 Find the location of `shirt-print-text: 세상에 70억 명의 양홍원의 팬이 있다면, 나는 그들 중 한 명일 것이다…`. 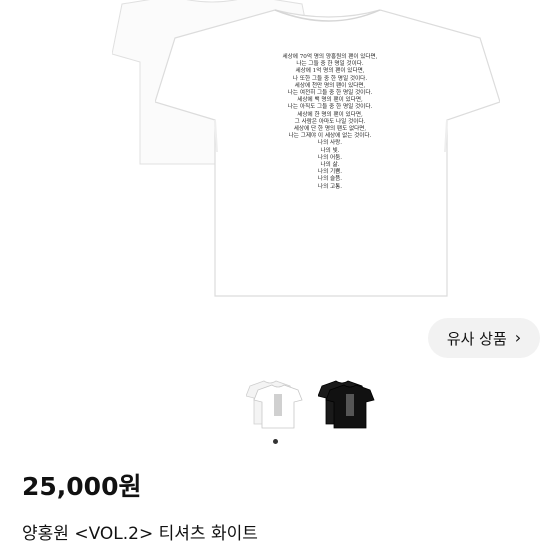

shirt-print-text: 세상에 70억 명의 양홍원의 팬이 있다면, 나는 그들 중 한 명일 것이다… is located at coordinates (330, 122).